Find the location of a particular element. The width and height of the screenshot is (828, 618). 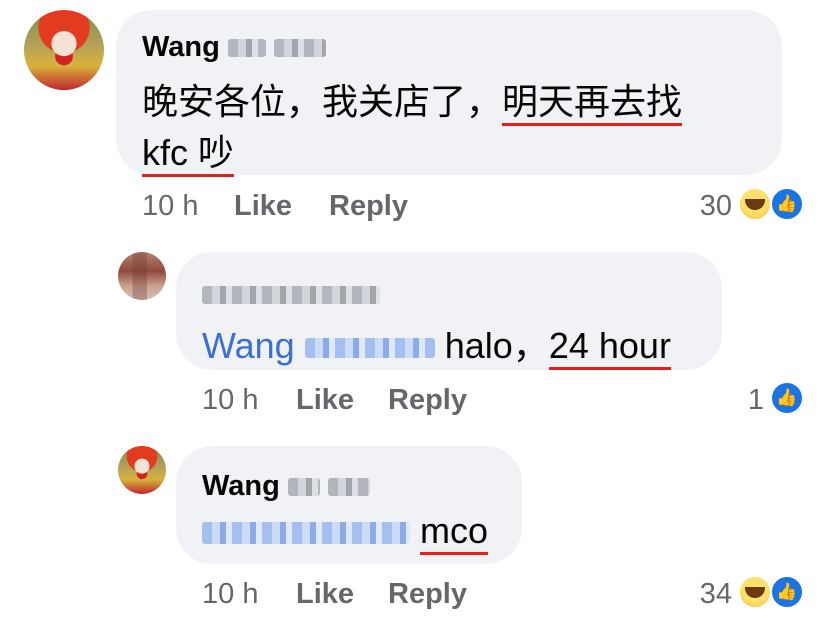

underlined-text: 24 hour is located at coordinates (609, 347).